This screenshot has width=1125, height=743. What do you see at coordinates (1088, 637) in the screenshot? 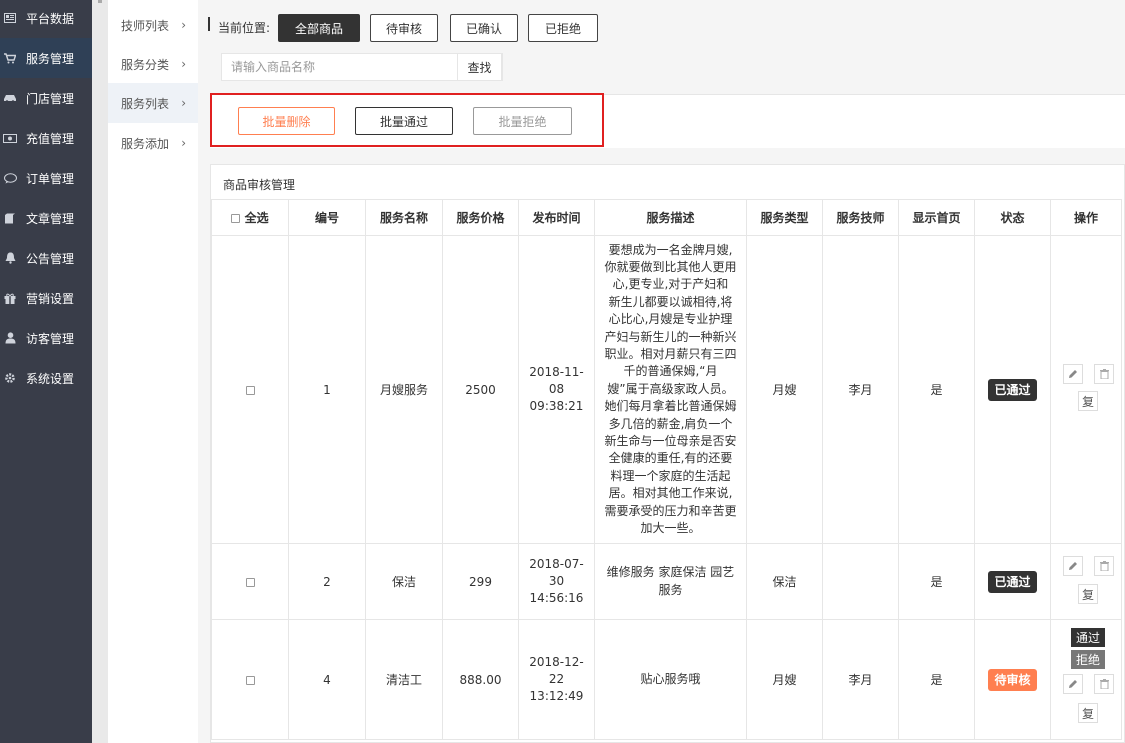
I see `pass-button: 通过` at bounding box center [1088, 637].